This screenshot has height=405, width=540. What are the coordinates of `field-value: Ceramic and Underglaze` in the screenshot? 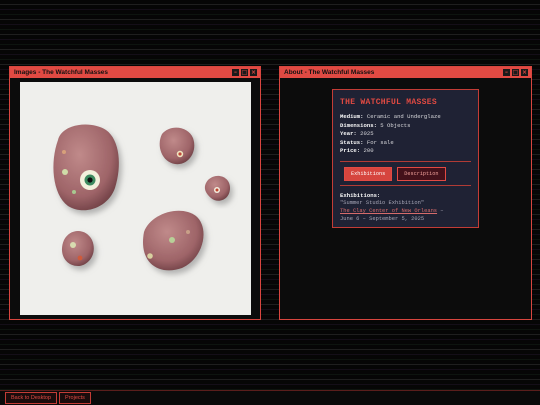 It's located at (403, 116).